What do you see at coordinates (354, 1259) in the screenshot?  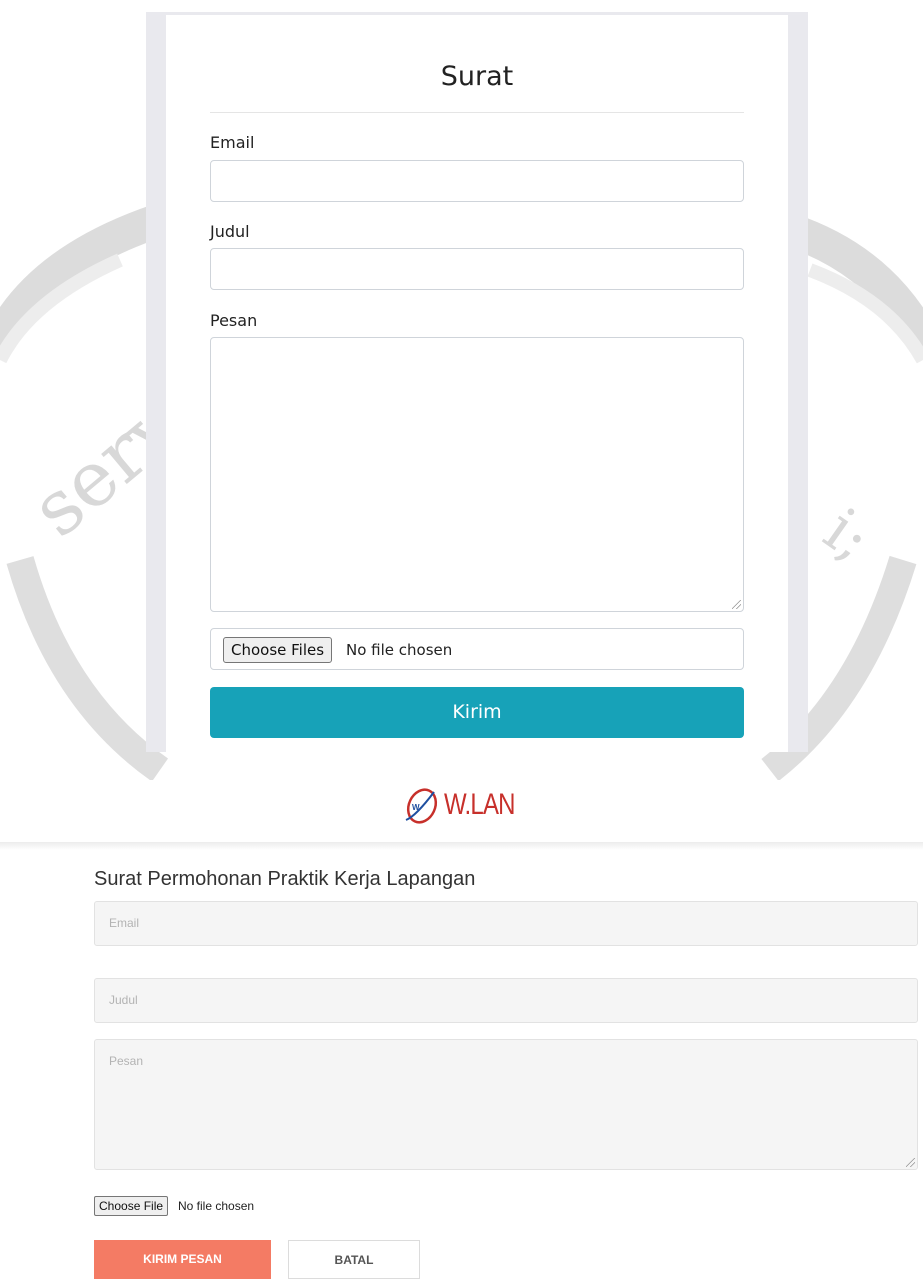 I see `batal-button: BATAL` at bounding box center [354, 1259].